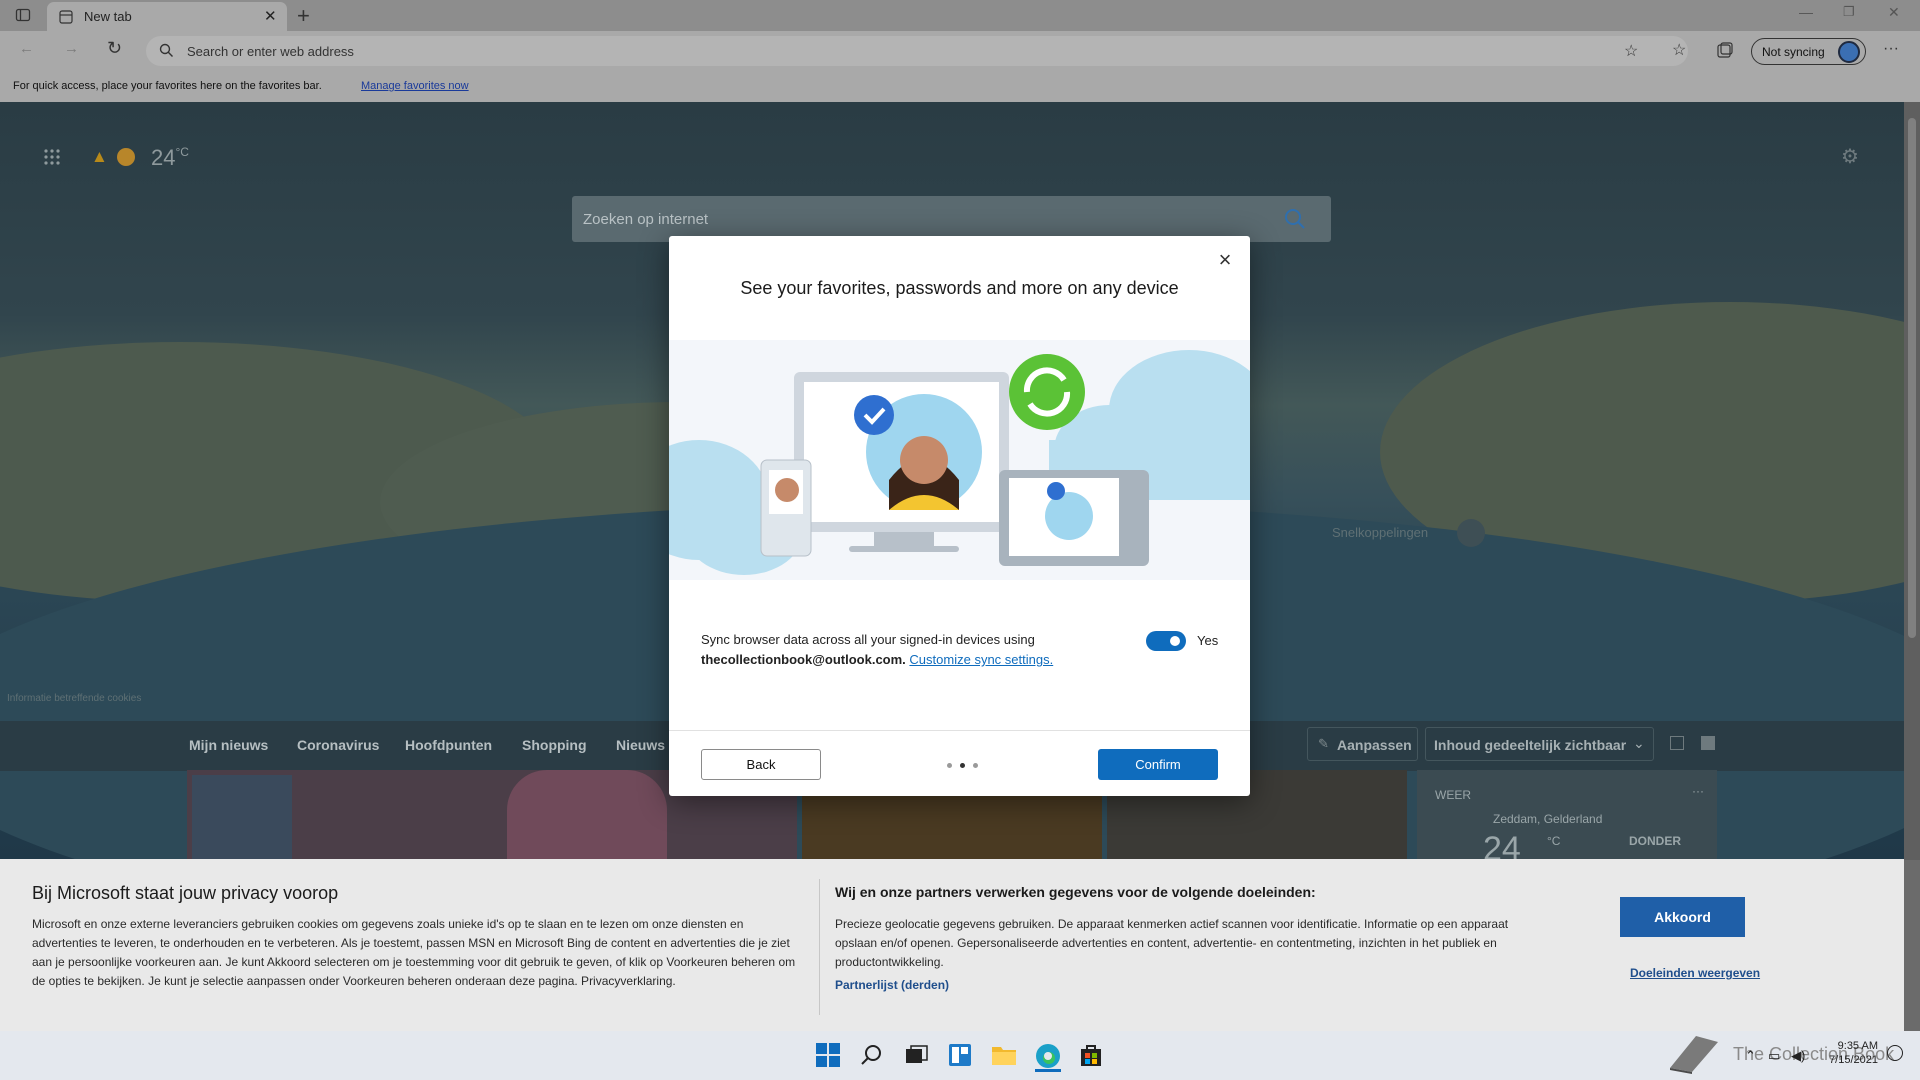 This screenshot has height=1080, width=1920. Describe the element at coordinates (1891, 49) in the screenshot. I see `more-menu-icon: ···` at that location.